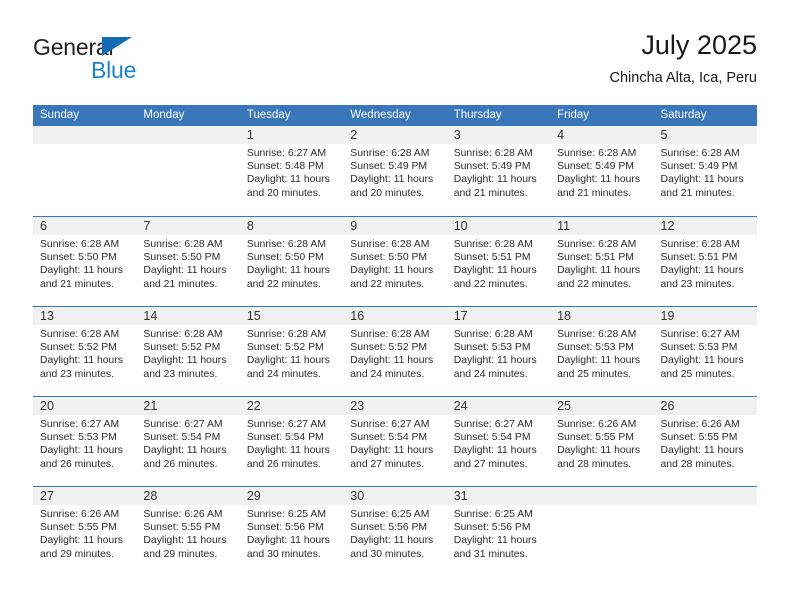 The image size is (792, 612). Describe the element at coordinates (77, 554) in the screenshot. I see `daylight-text-line2: and 29 minutes.` at that location.